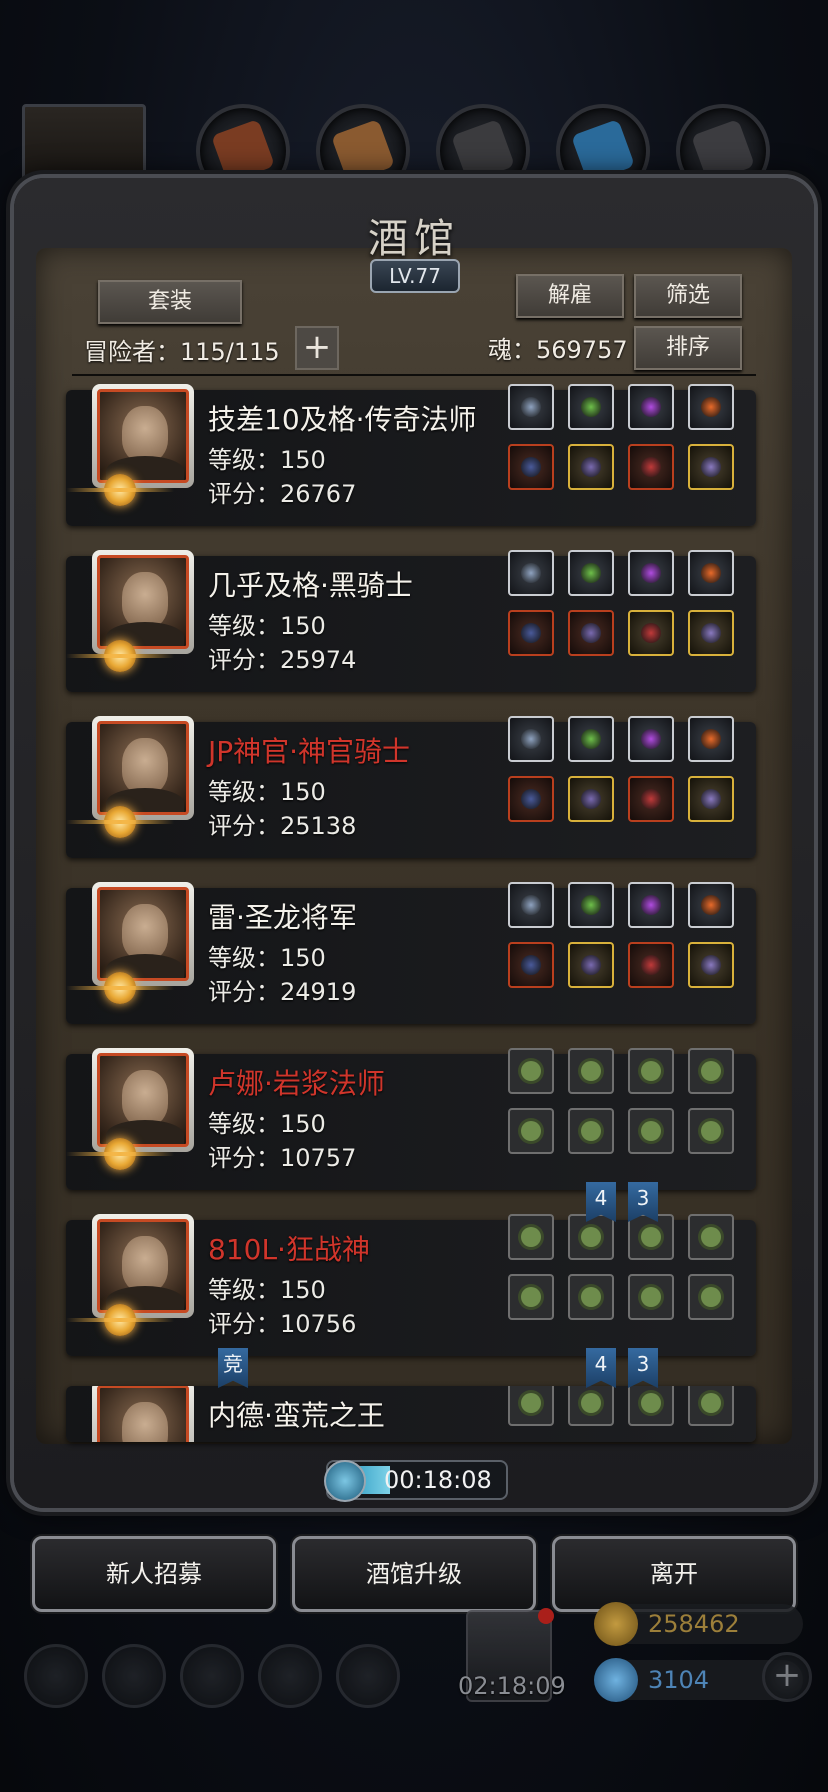  I want to click on hero-card: 雷·圣龙将军 等级：150 评分：24919, so click(411, 953).